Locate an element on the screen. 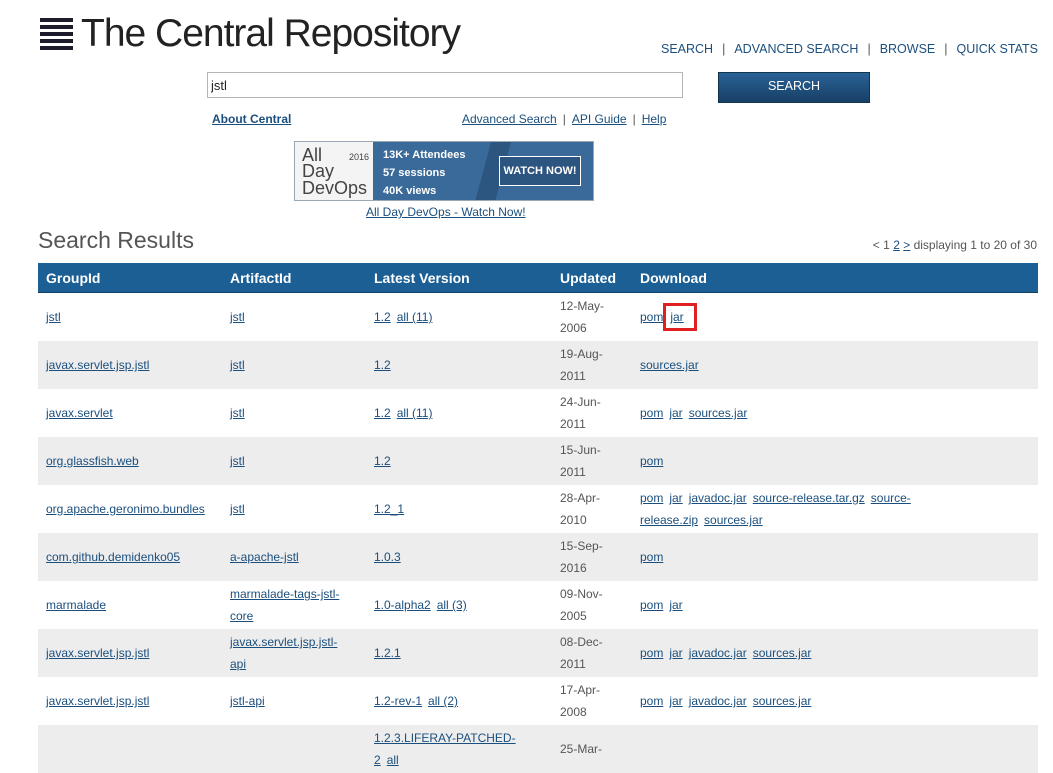 The image size is (1053, 773). banner-stat-views: 40K views is located at coordinates (410, 191).